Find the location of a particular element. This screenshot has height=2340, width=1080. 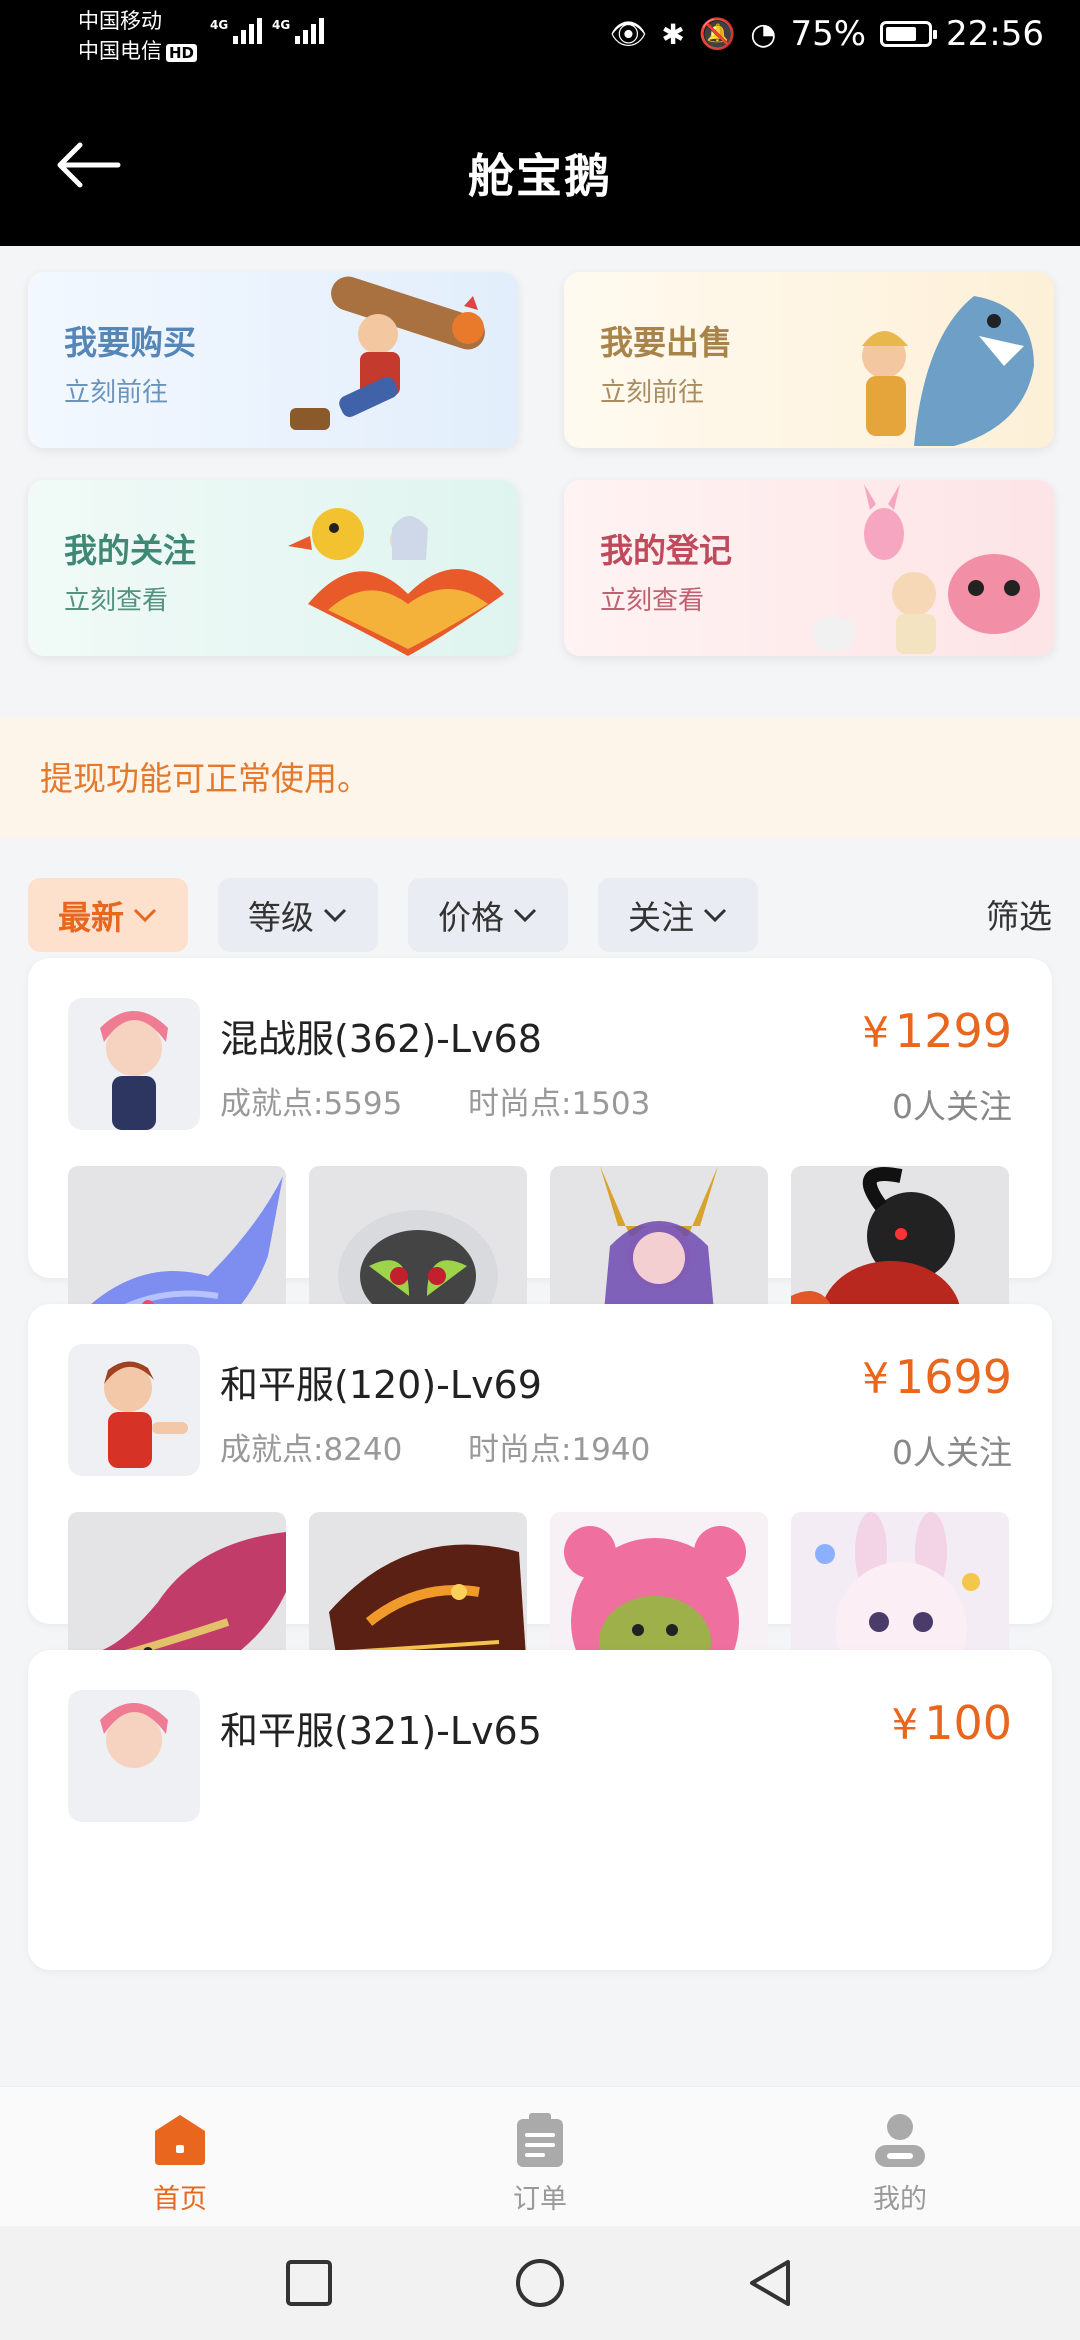

register-card-title: 我的登记 is located at coordinates (666, 550).